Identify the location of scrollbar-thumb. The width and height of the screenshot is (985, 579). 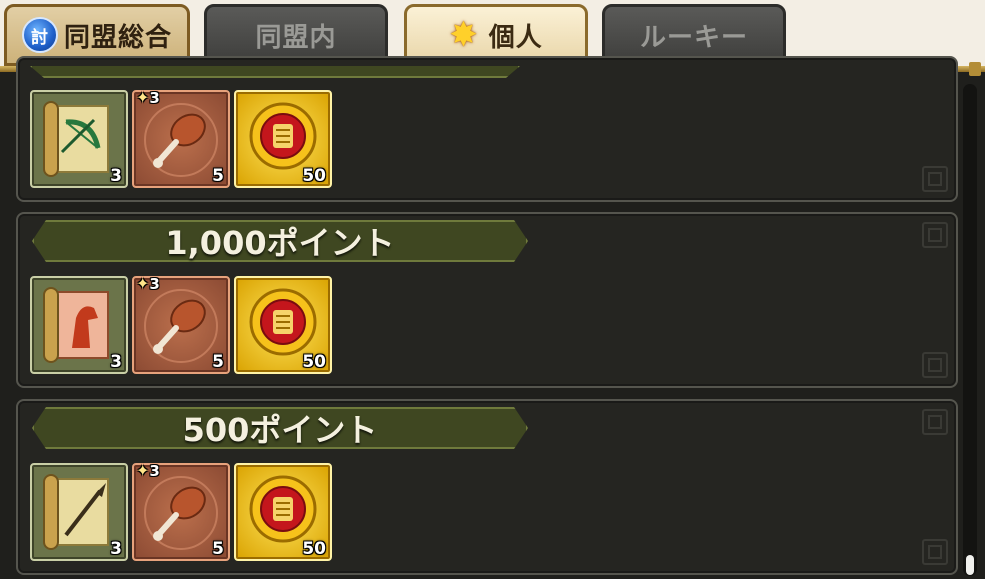
(970, 565).